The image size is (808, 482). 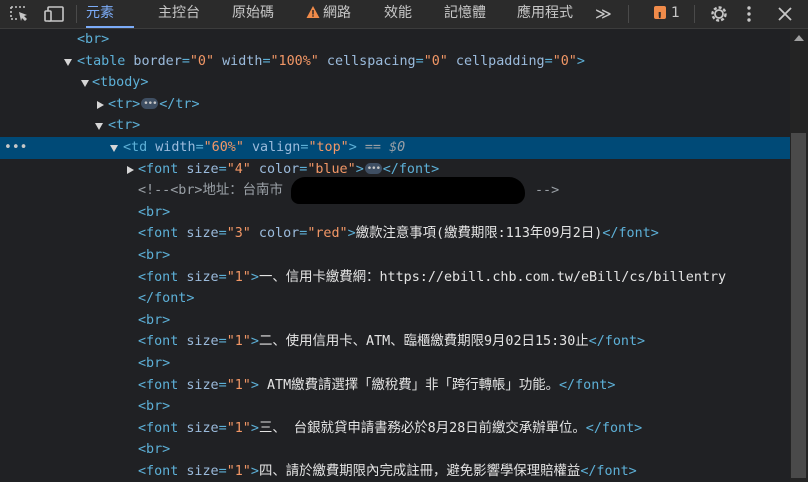 I want to click on active-tab-indicator, so click(x=110, y=27).